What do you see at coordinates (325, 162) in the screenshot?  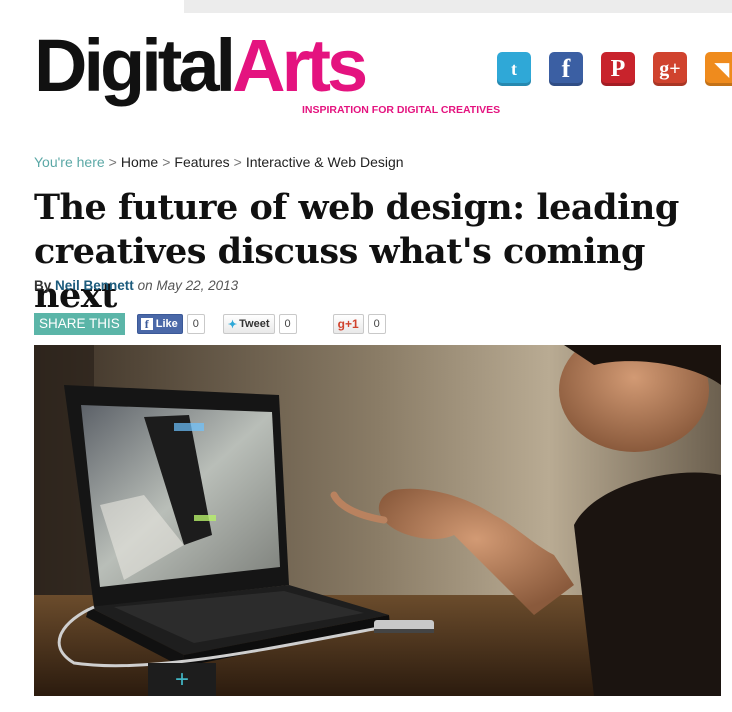 I see `breadcrumb-interactive-web-design: Interactive & Web Design` at bounding box center [325, 162].